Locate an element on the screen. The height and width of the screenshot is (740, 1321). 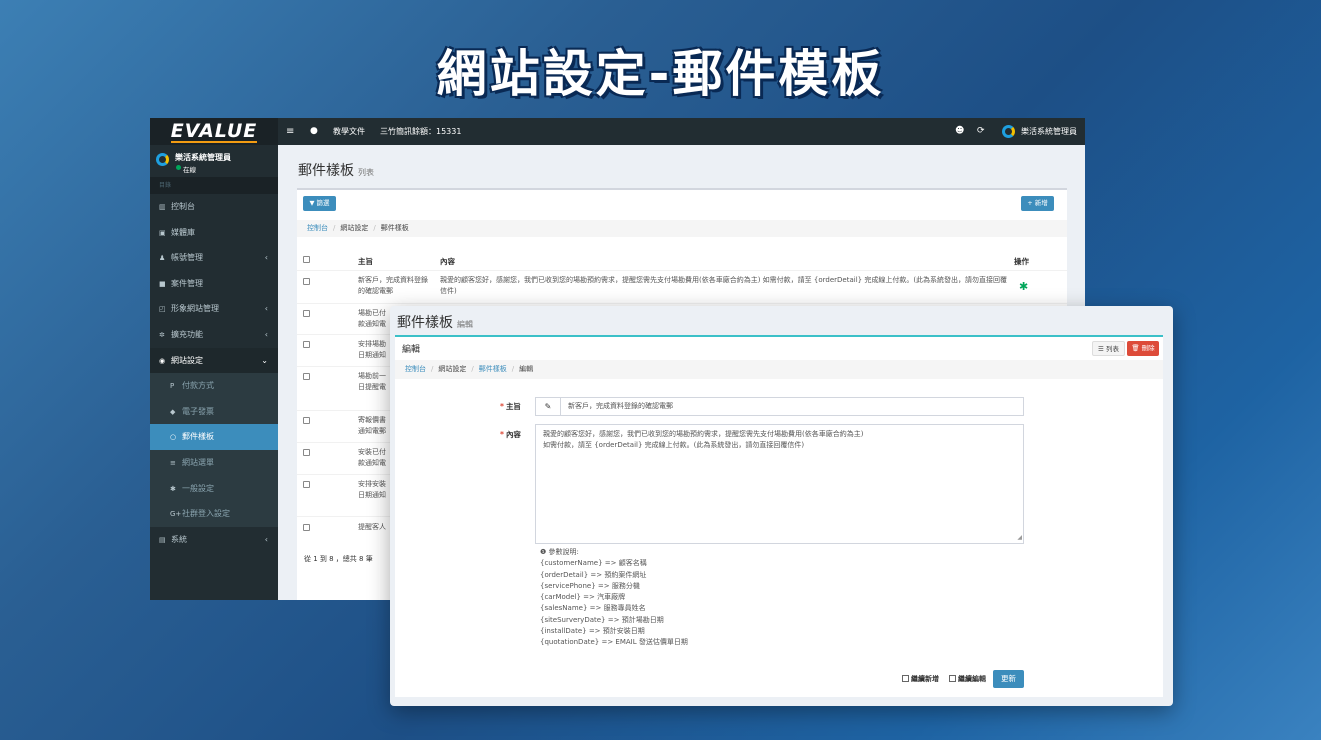
sidebar-item-cases: ■ 案件管理 is located at coordinates (214, 284).